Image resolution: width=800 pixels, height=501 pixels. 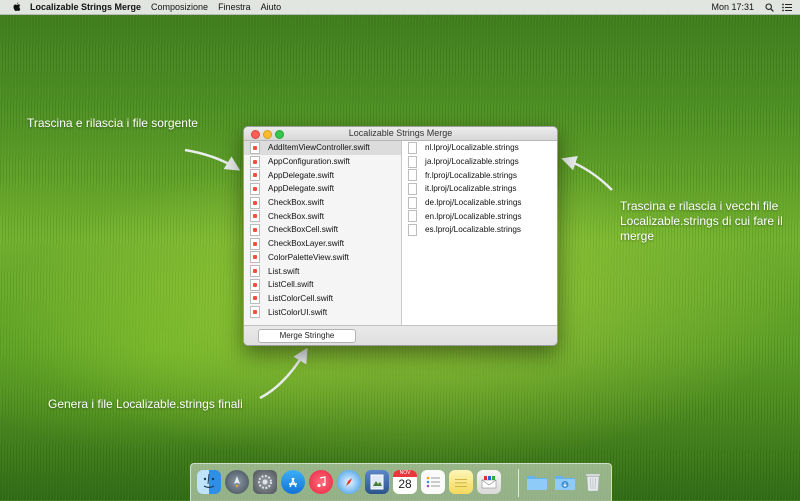 What do you see at coordinates (461, 482) in the screenshot?
I see `notes-icon` at bounding box center [461, 482].